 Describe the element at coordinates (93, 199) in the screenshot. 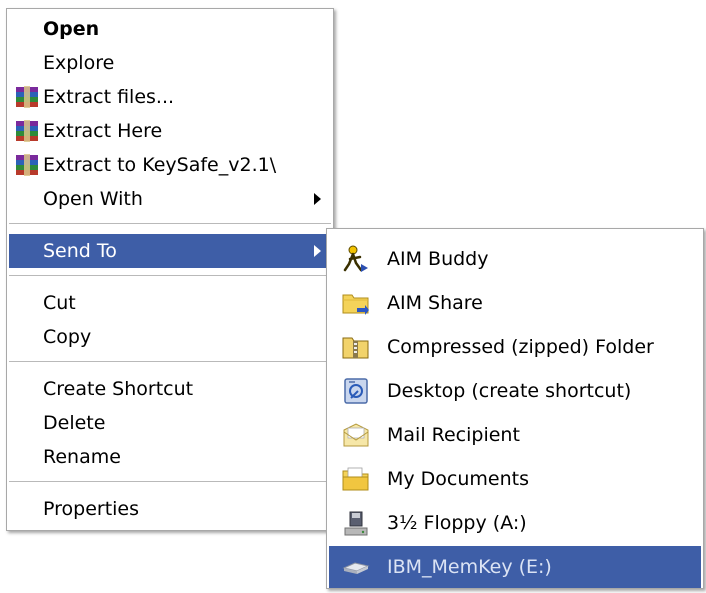

I see `menu-item-label: Open With` at that location.